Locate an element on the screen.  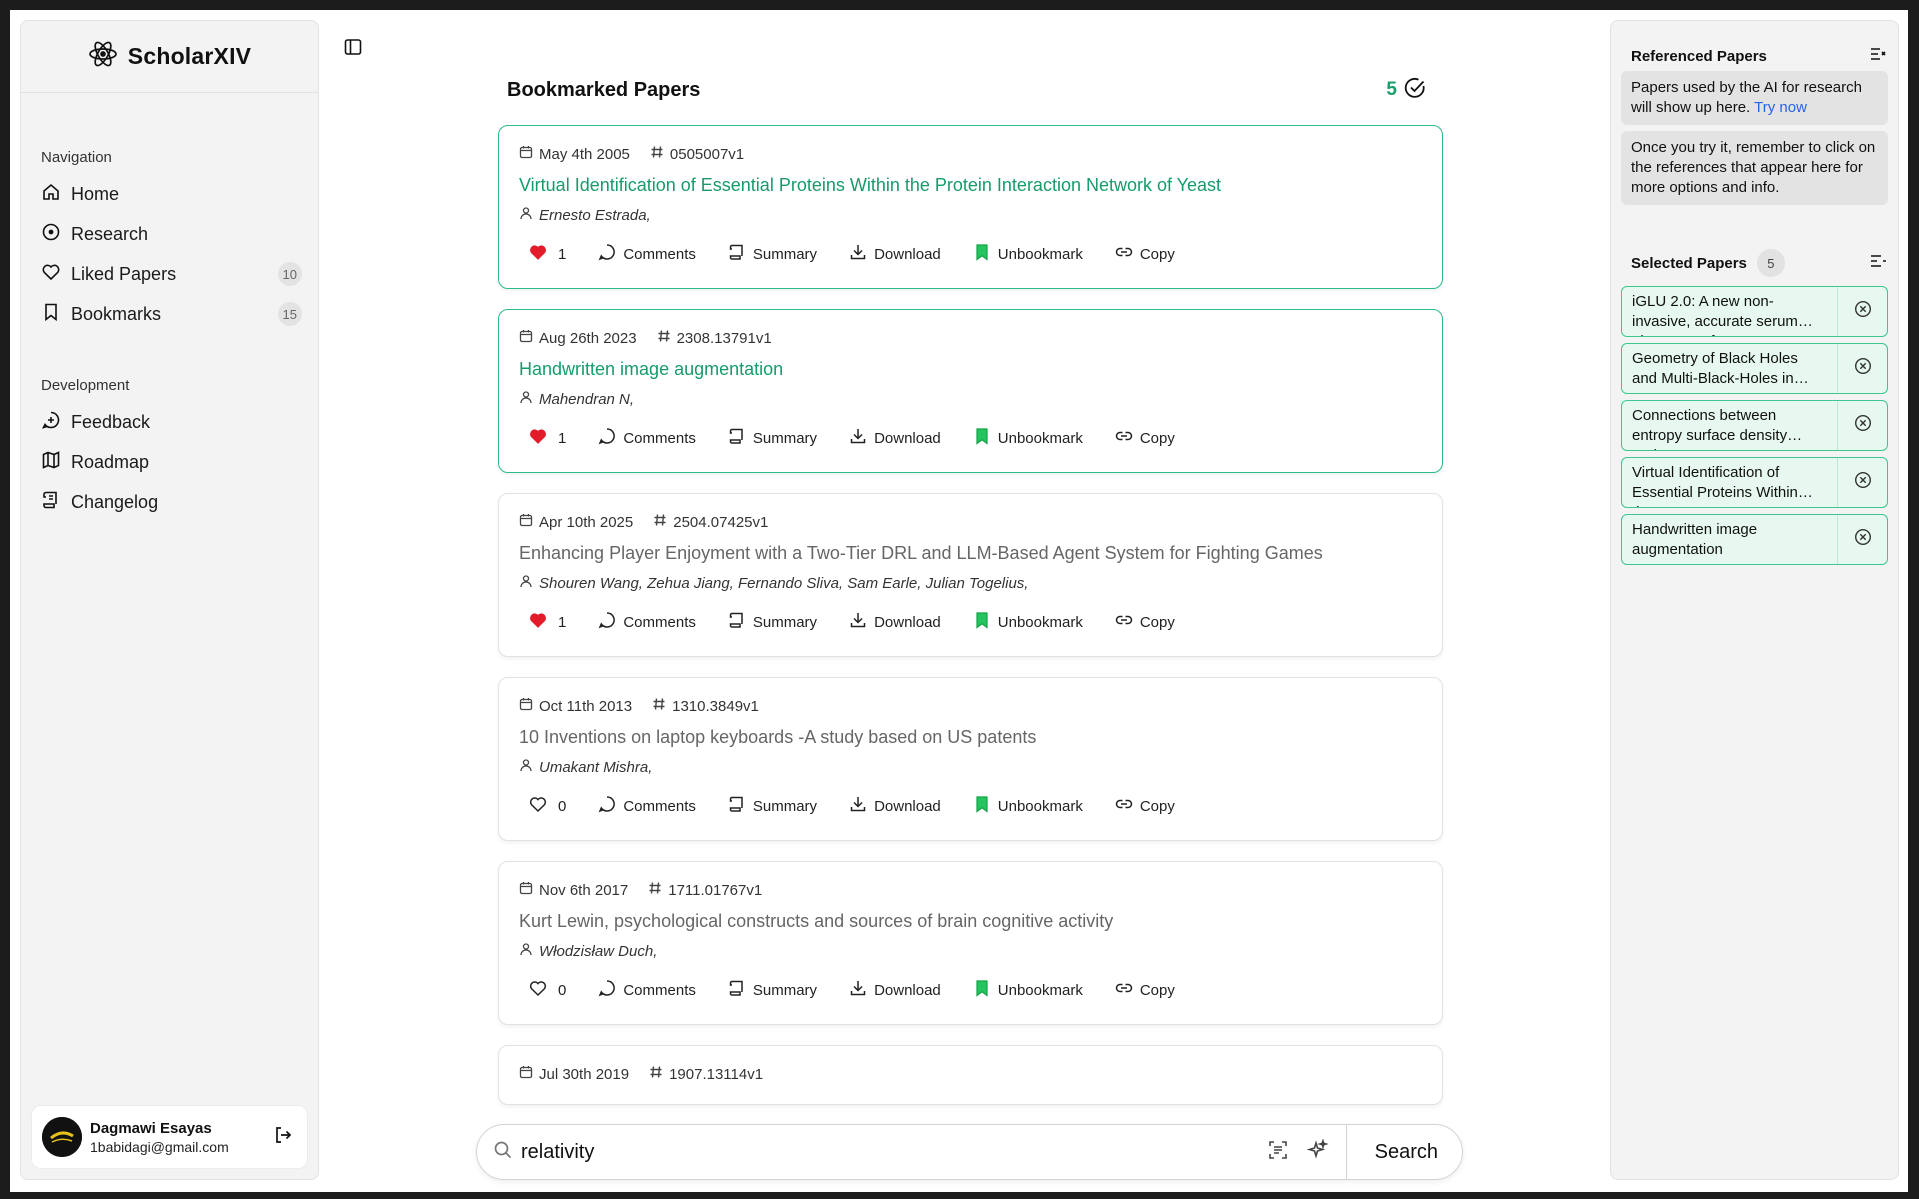
close-circle-icon is located at coordinates (1863, 311).